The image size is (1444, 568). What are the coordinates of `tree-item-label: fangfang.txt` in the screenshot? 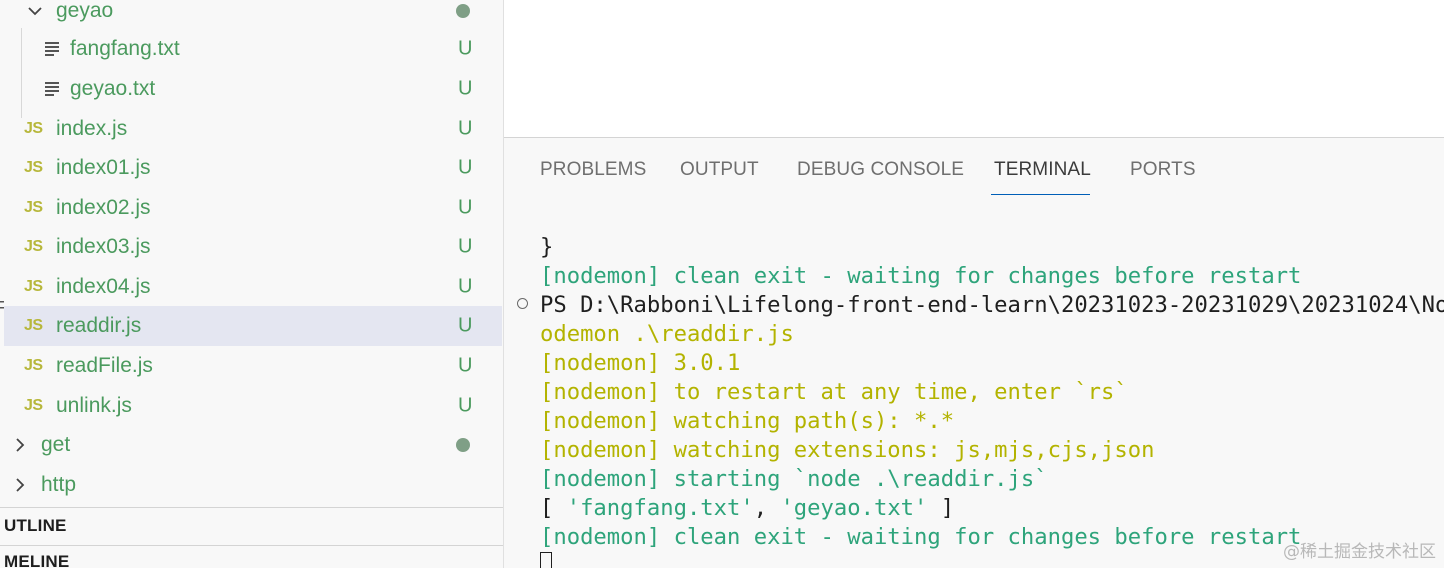 It's located at (125, 48).